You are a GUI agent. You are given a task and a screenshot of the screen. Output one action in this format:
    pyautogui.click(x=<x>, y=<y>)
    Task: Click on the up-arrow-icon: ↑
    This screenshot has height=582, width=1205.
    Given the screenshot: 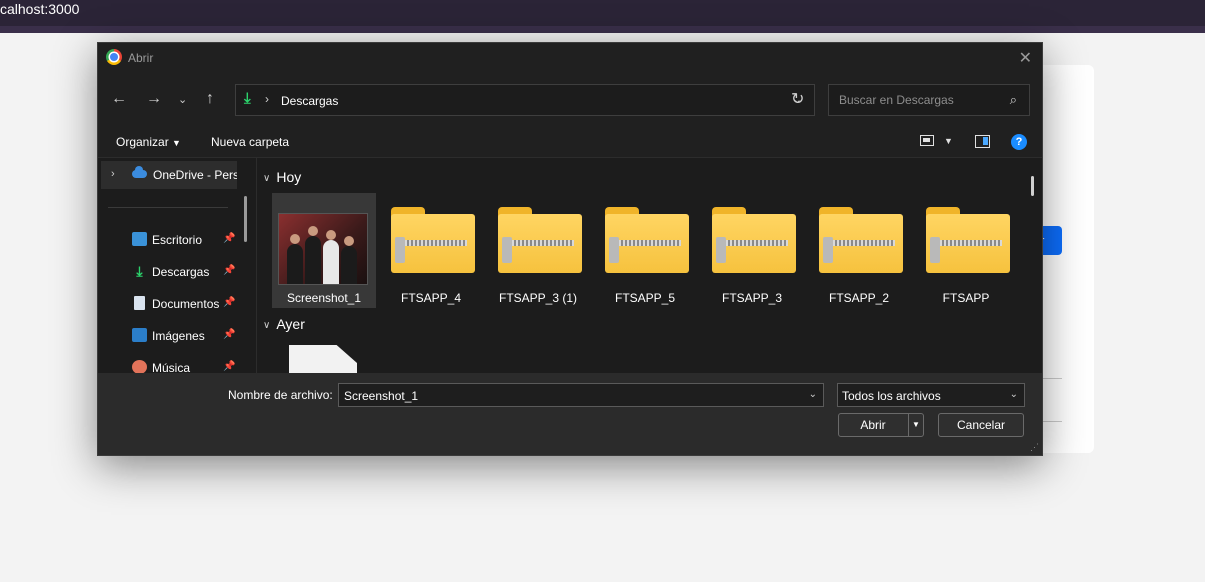 What is the action you would take?
    pyautogui.click(x=210, y=99)
    